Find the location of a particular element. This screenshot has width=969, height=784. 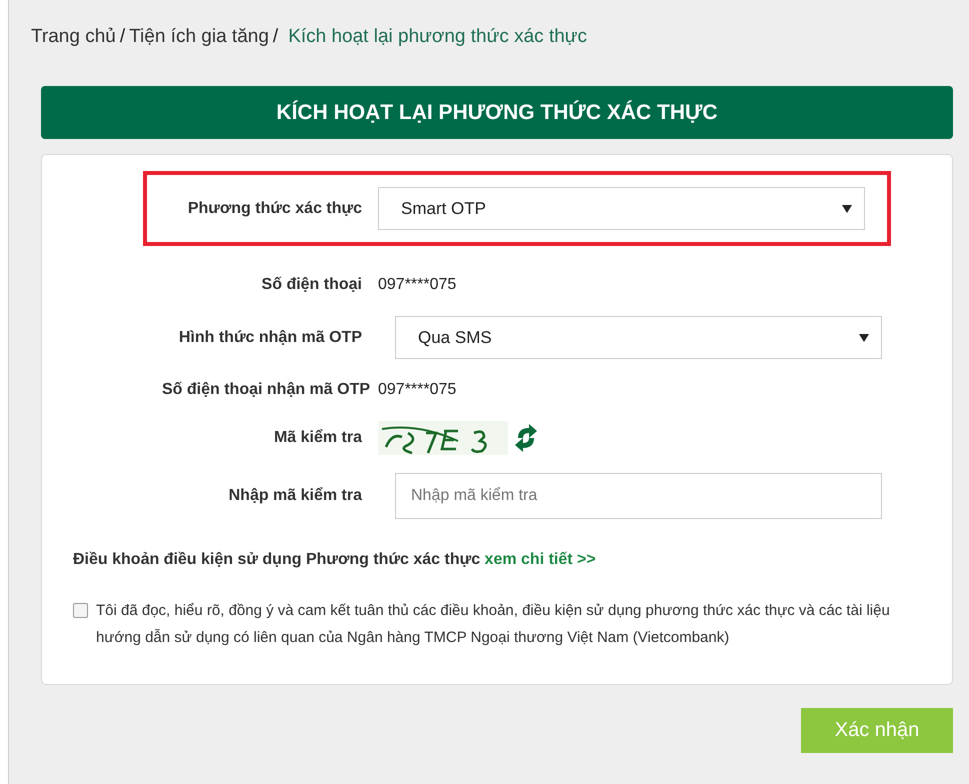

terms-text: Điều khoản điều kiện sử dụng Phương thức xác thực xem chi tiết >> is located at coordinates (335, 560).